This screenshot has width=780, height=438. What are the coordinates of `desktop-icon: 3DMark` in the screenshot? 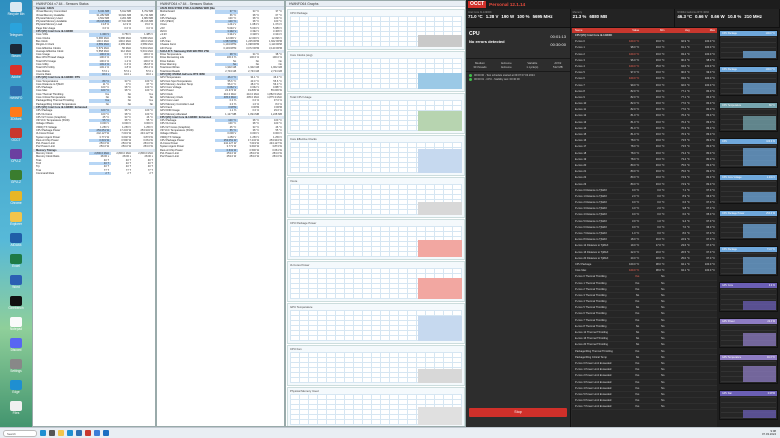 It's located at (16, 117).